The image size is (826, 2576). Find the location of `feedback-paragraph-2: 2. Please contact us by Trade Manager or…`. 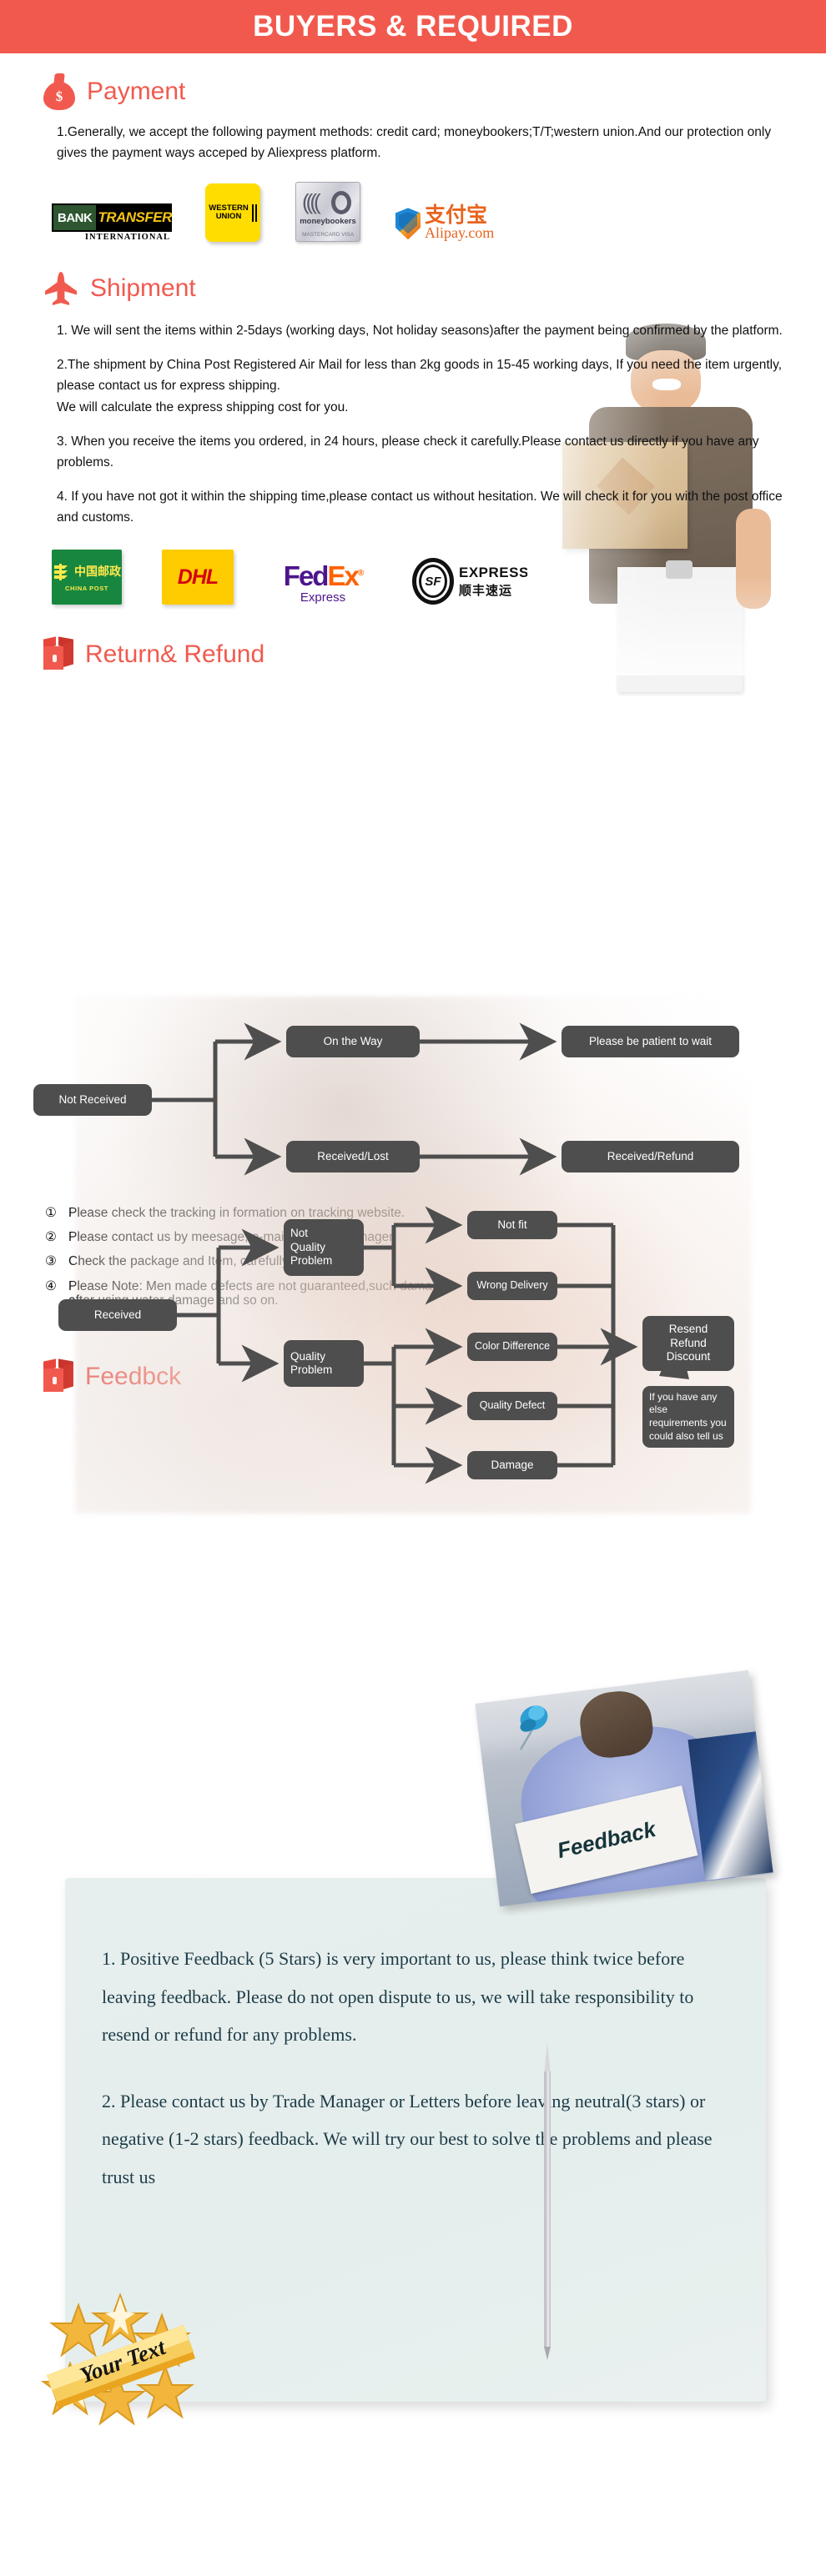

feedback-paragraph-2: 2. Please contact us by Trade Manager or… is located at coordinates (408, 2138).